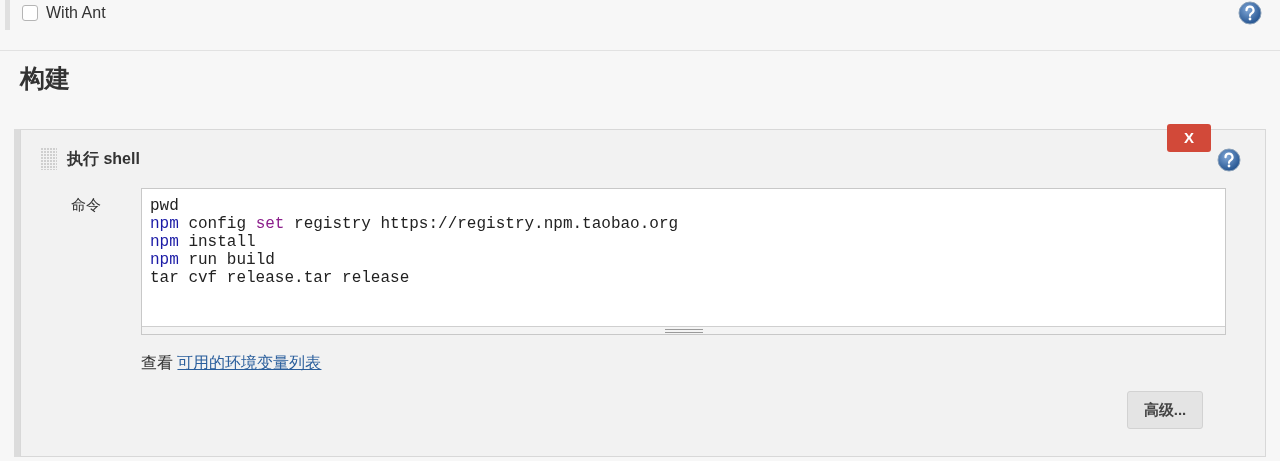  Describe the element at coordinates (157, 362) in the screenshot. I see `env-prefix: 查看` at that location.